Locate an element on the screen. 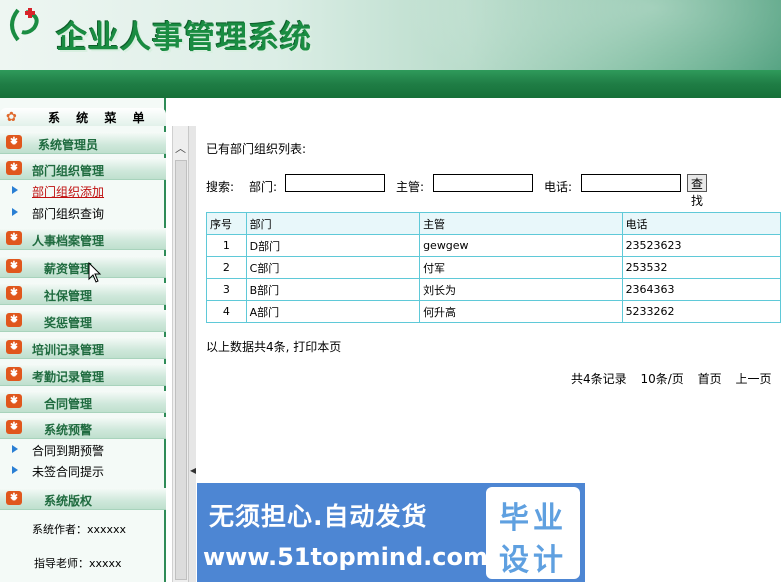 The height and width of the screenshot is (582, 781). sidebar-scrollbar: ︿ is located at coordinates (180, 354).